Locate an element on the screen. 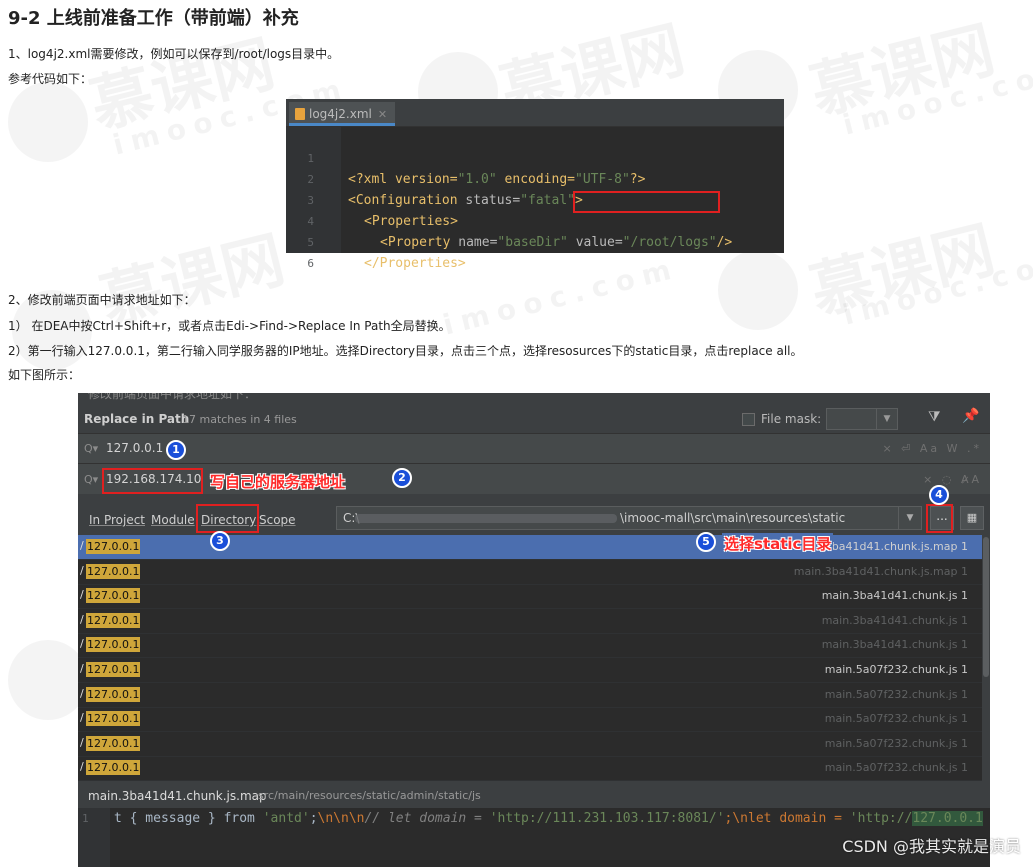 The width and height of the screenshot is (1033, 867). filter-icon: ⧩ is located at coordinates (934, 417).